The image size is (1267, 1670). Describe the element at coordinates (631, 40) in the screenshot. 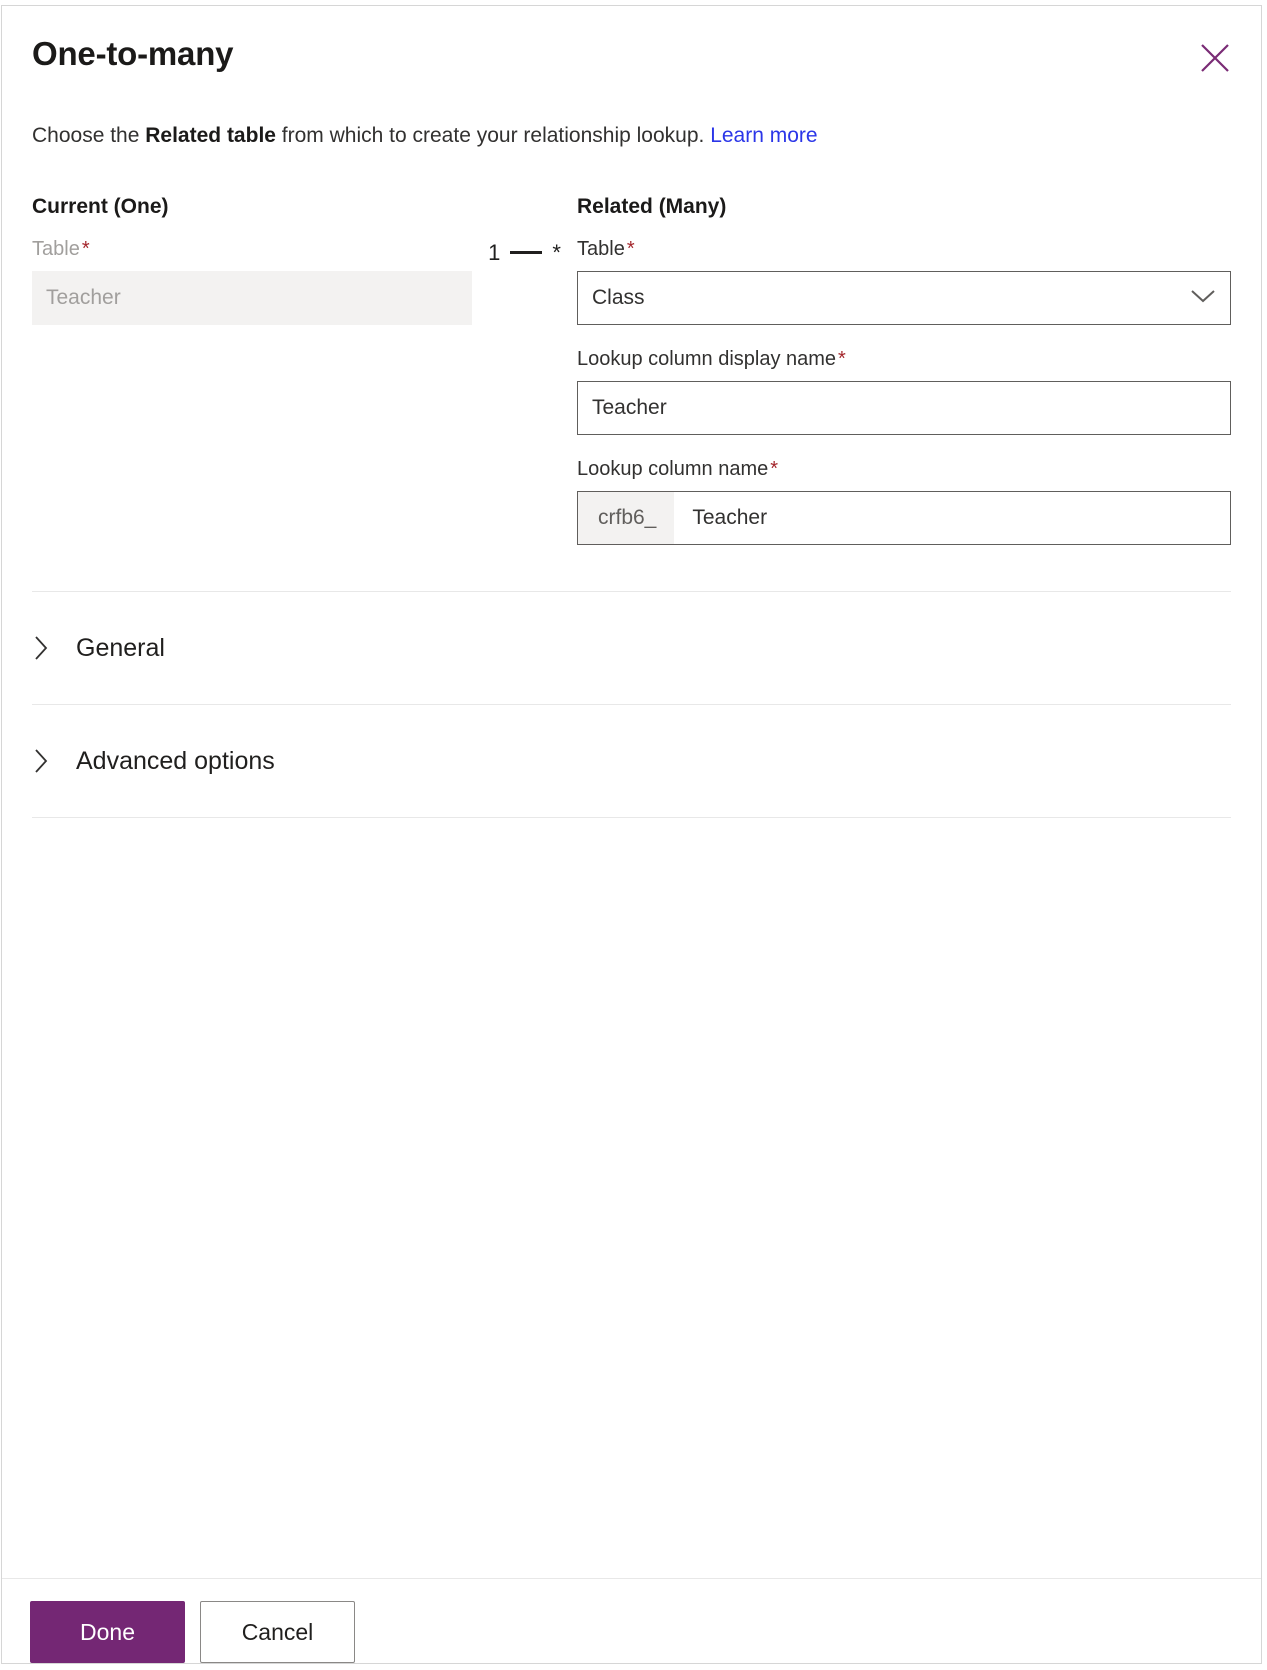

I see `dialog-header: One-to-many` at that location.